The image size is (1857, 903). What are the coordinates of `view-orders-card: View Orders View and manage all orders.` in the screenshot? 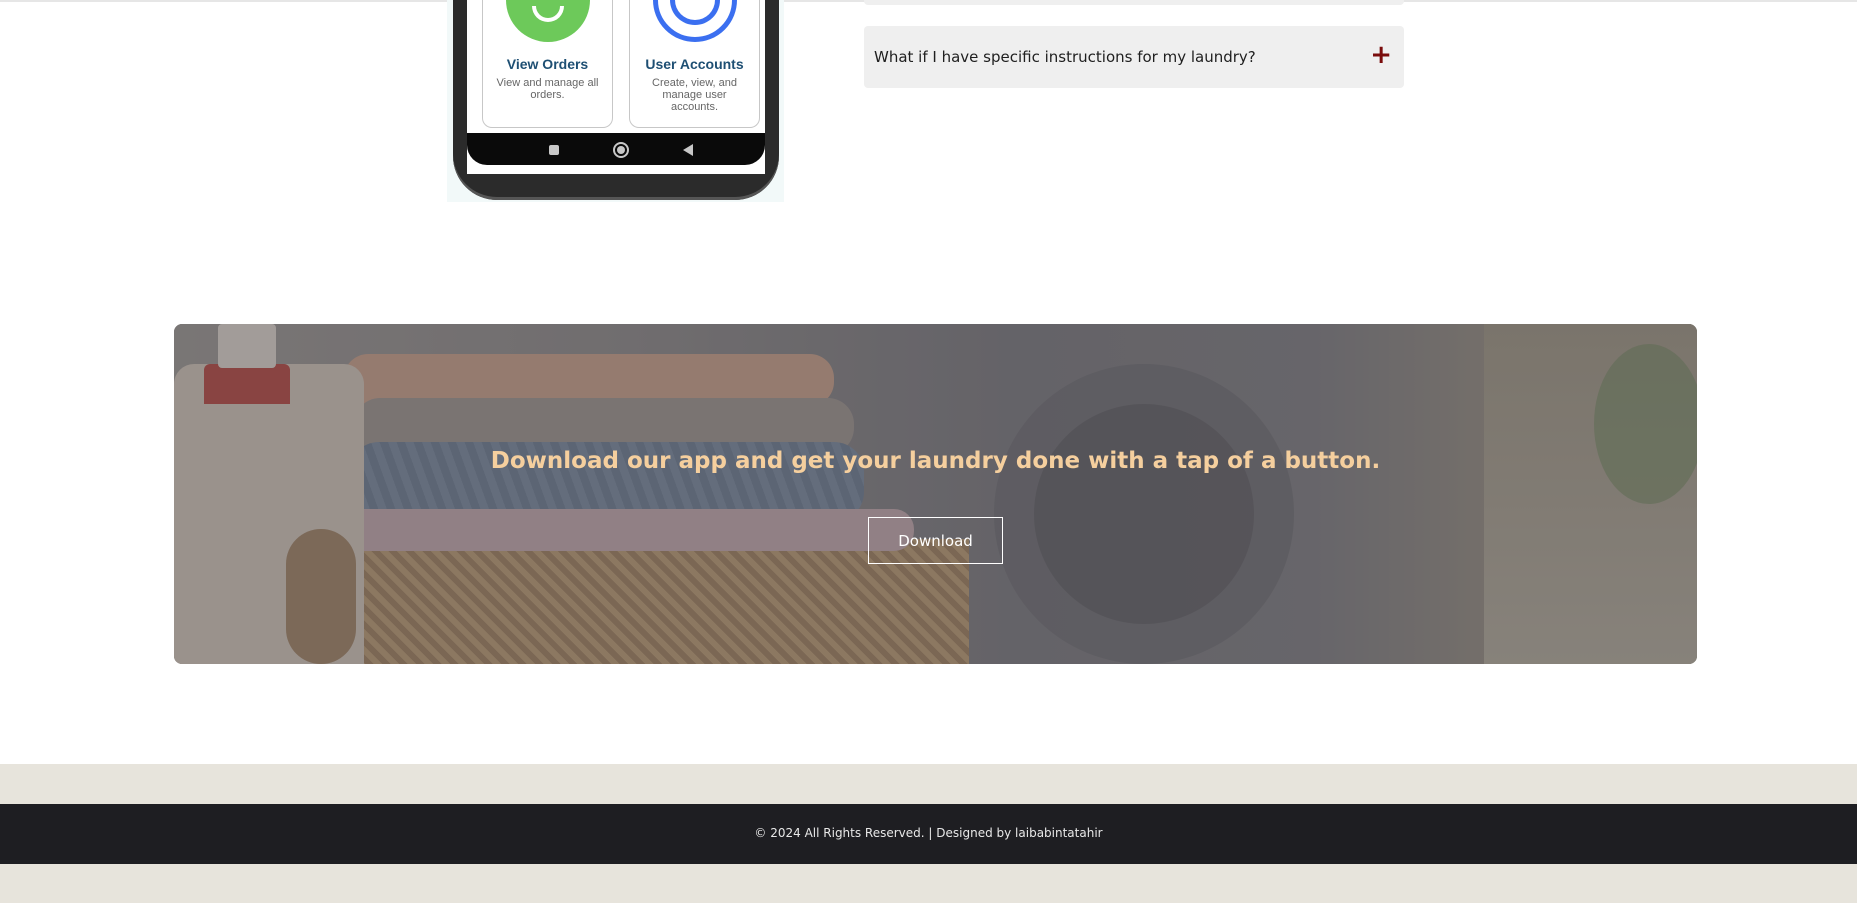 It's located at (547, 64).